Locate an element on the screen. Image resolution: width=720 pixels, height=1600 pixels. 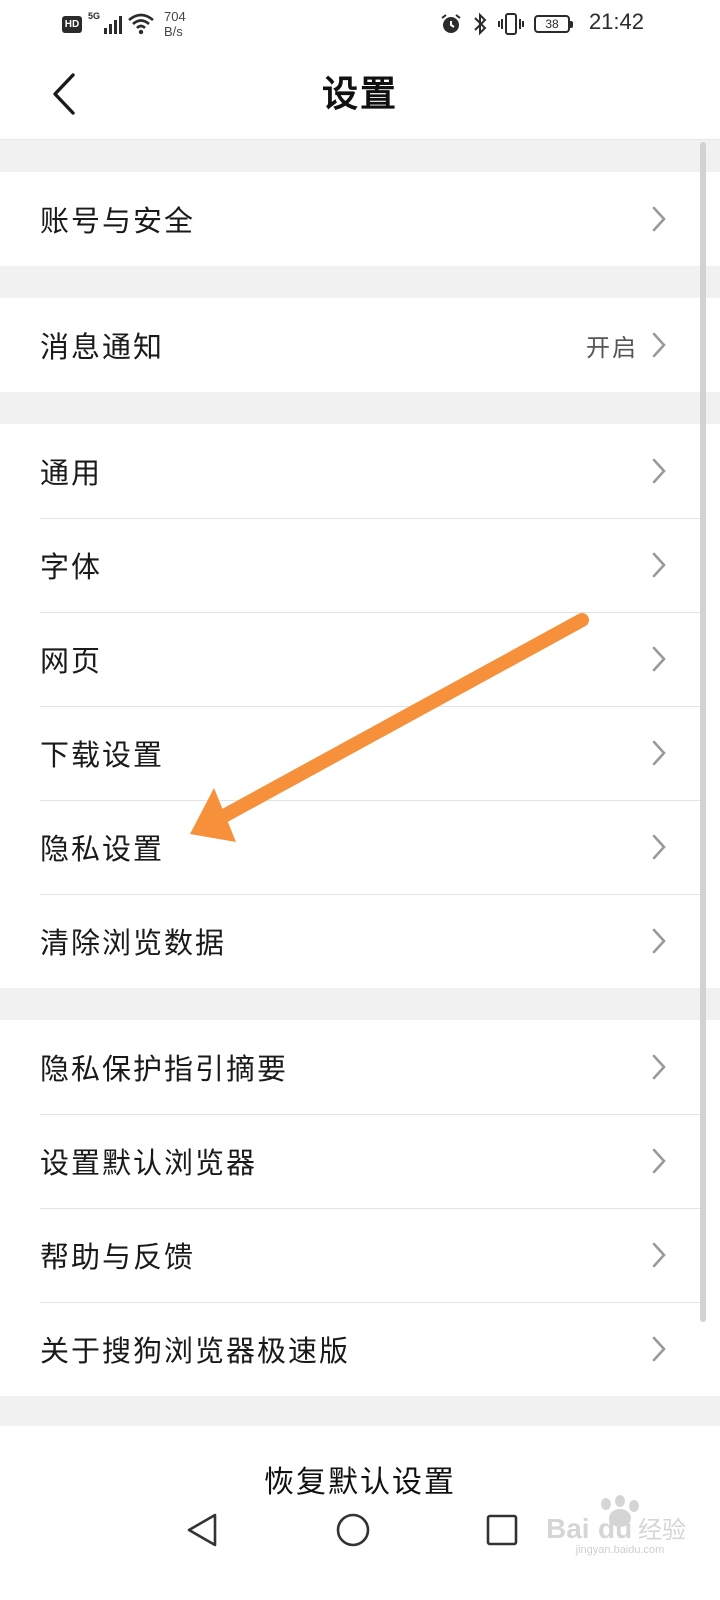
network-speed: 704 B/s is located at coordinates (175, 24).